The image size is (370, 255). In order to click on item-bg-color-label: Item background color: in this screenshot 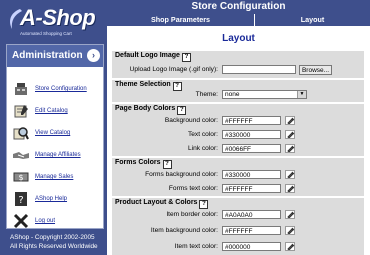, I will do `click(184, 230)`.